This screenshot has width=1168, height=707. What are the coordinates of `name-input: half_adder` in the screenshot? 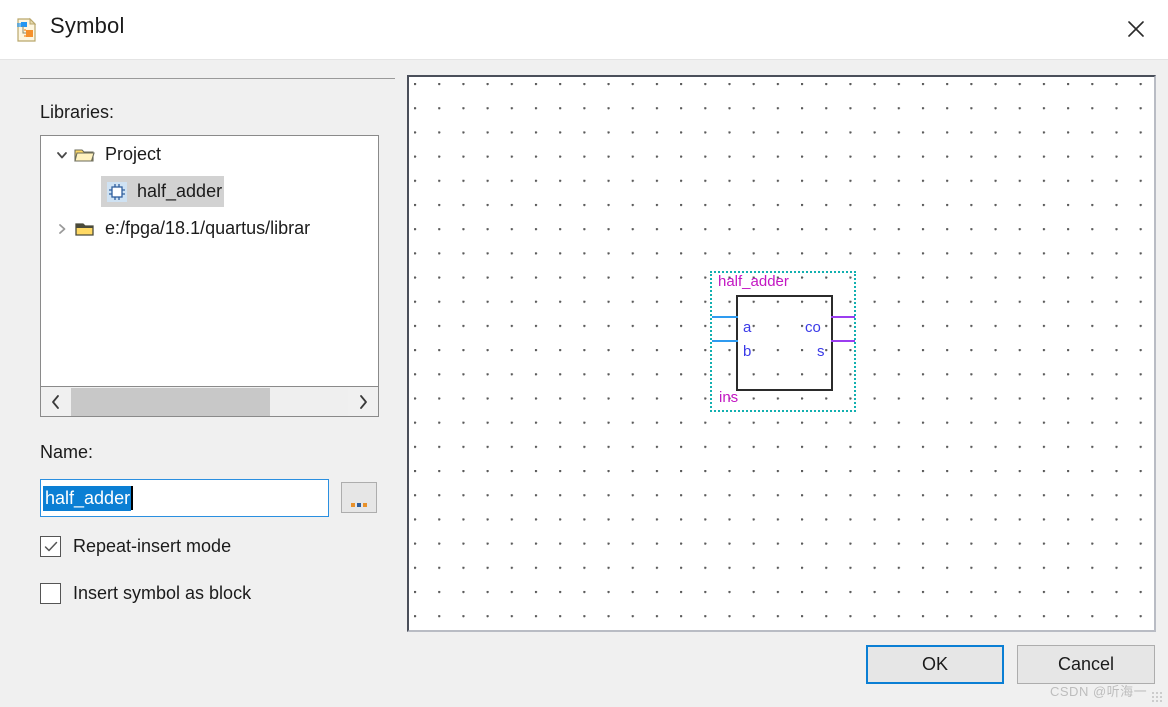 It's located at (184, 498).